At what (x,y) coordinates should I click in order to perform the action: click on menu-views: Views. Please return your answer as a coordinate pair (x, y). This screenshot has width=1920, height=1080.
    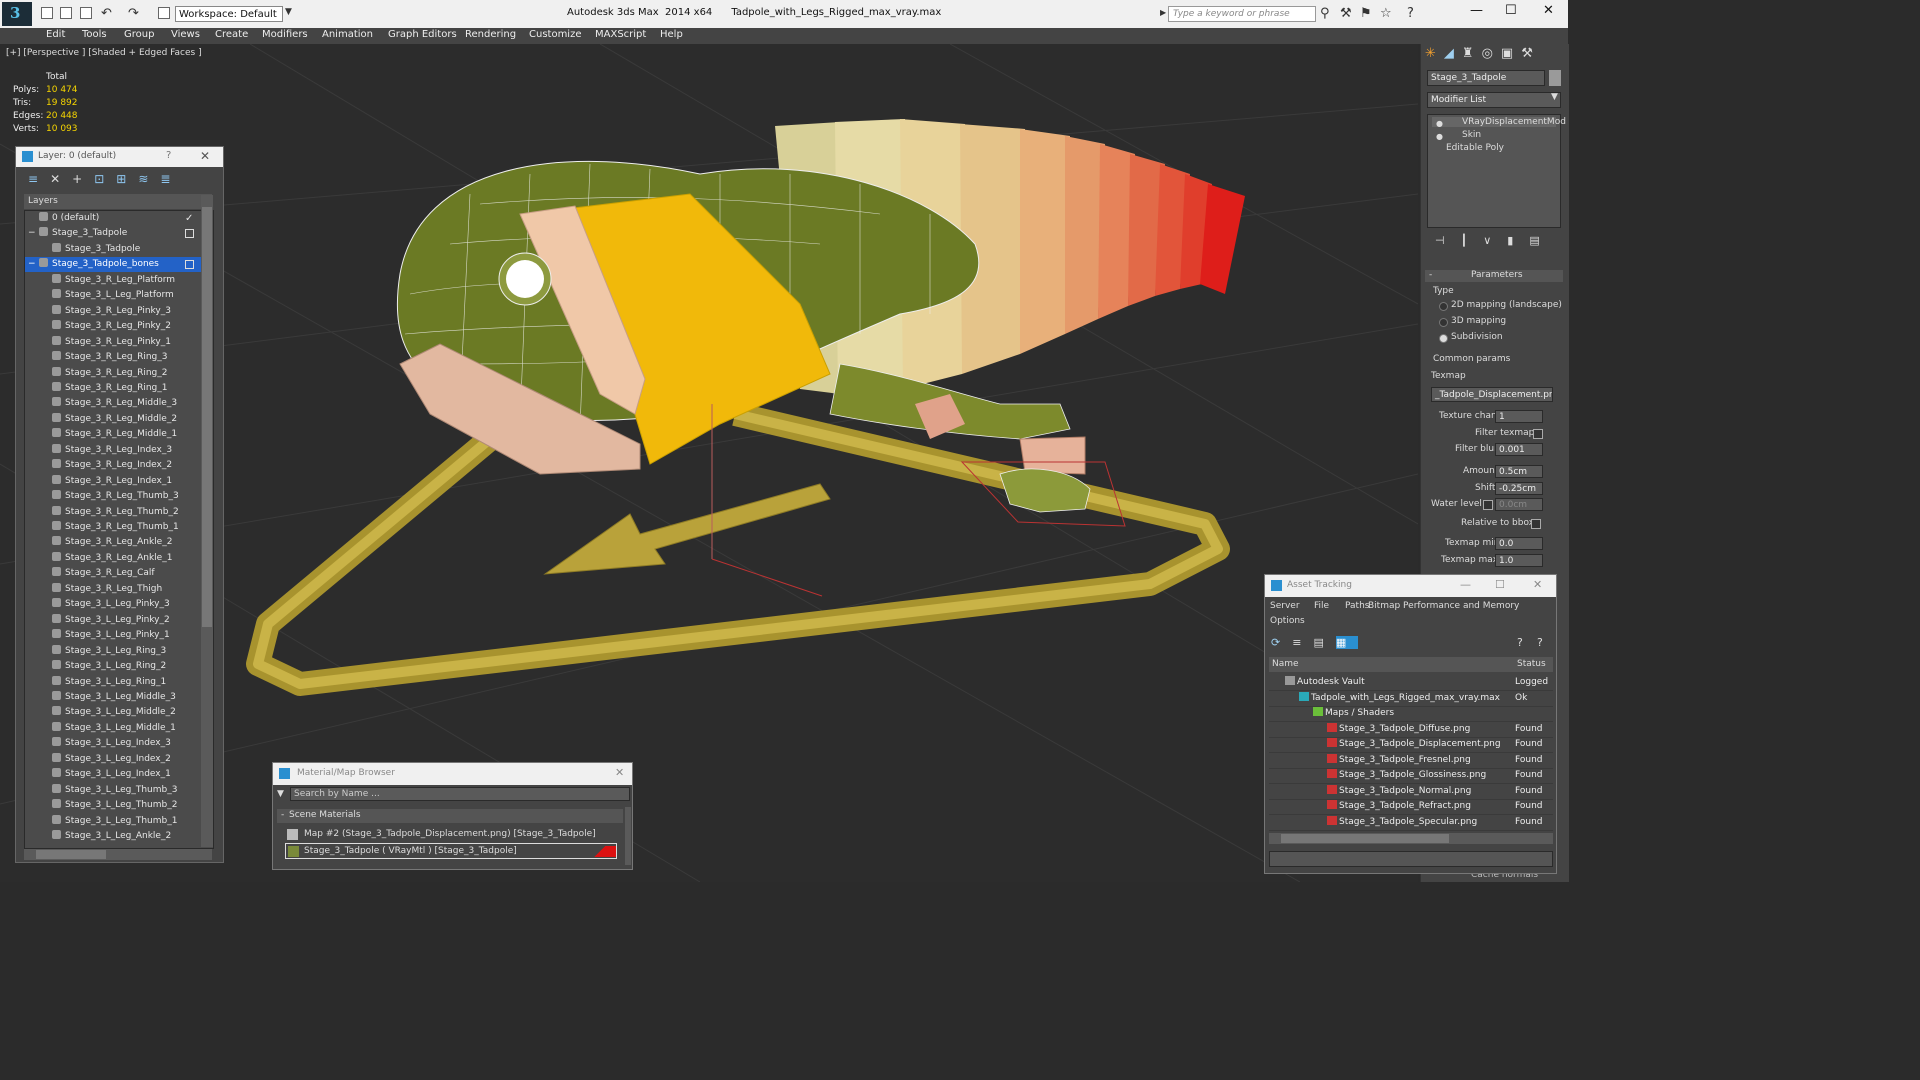
    Looking at the image, I should click on (185, 34).